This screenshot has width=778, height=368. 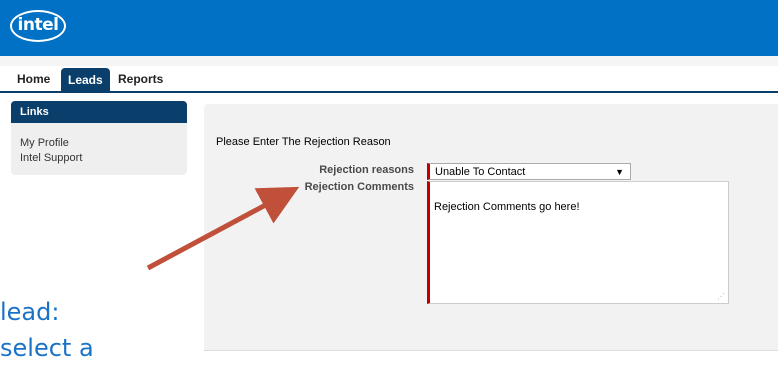 I want to click on annotation-arrow, so click(x=223, y=228).